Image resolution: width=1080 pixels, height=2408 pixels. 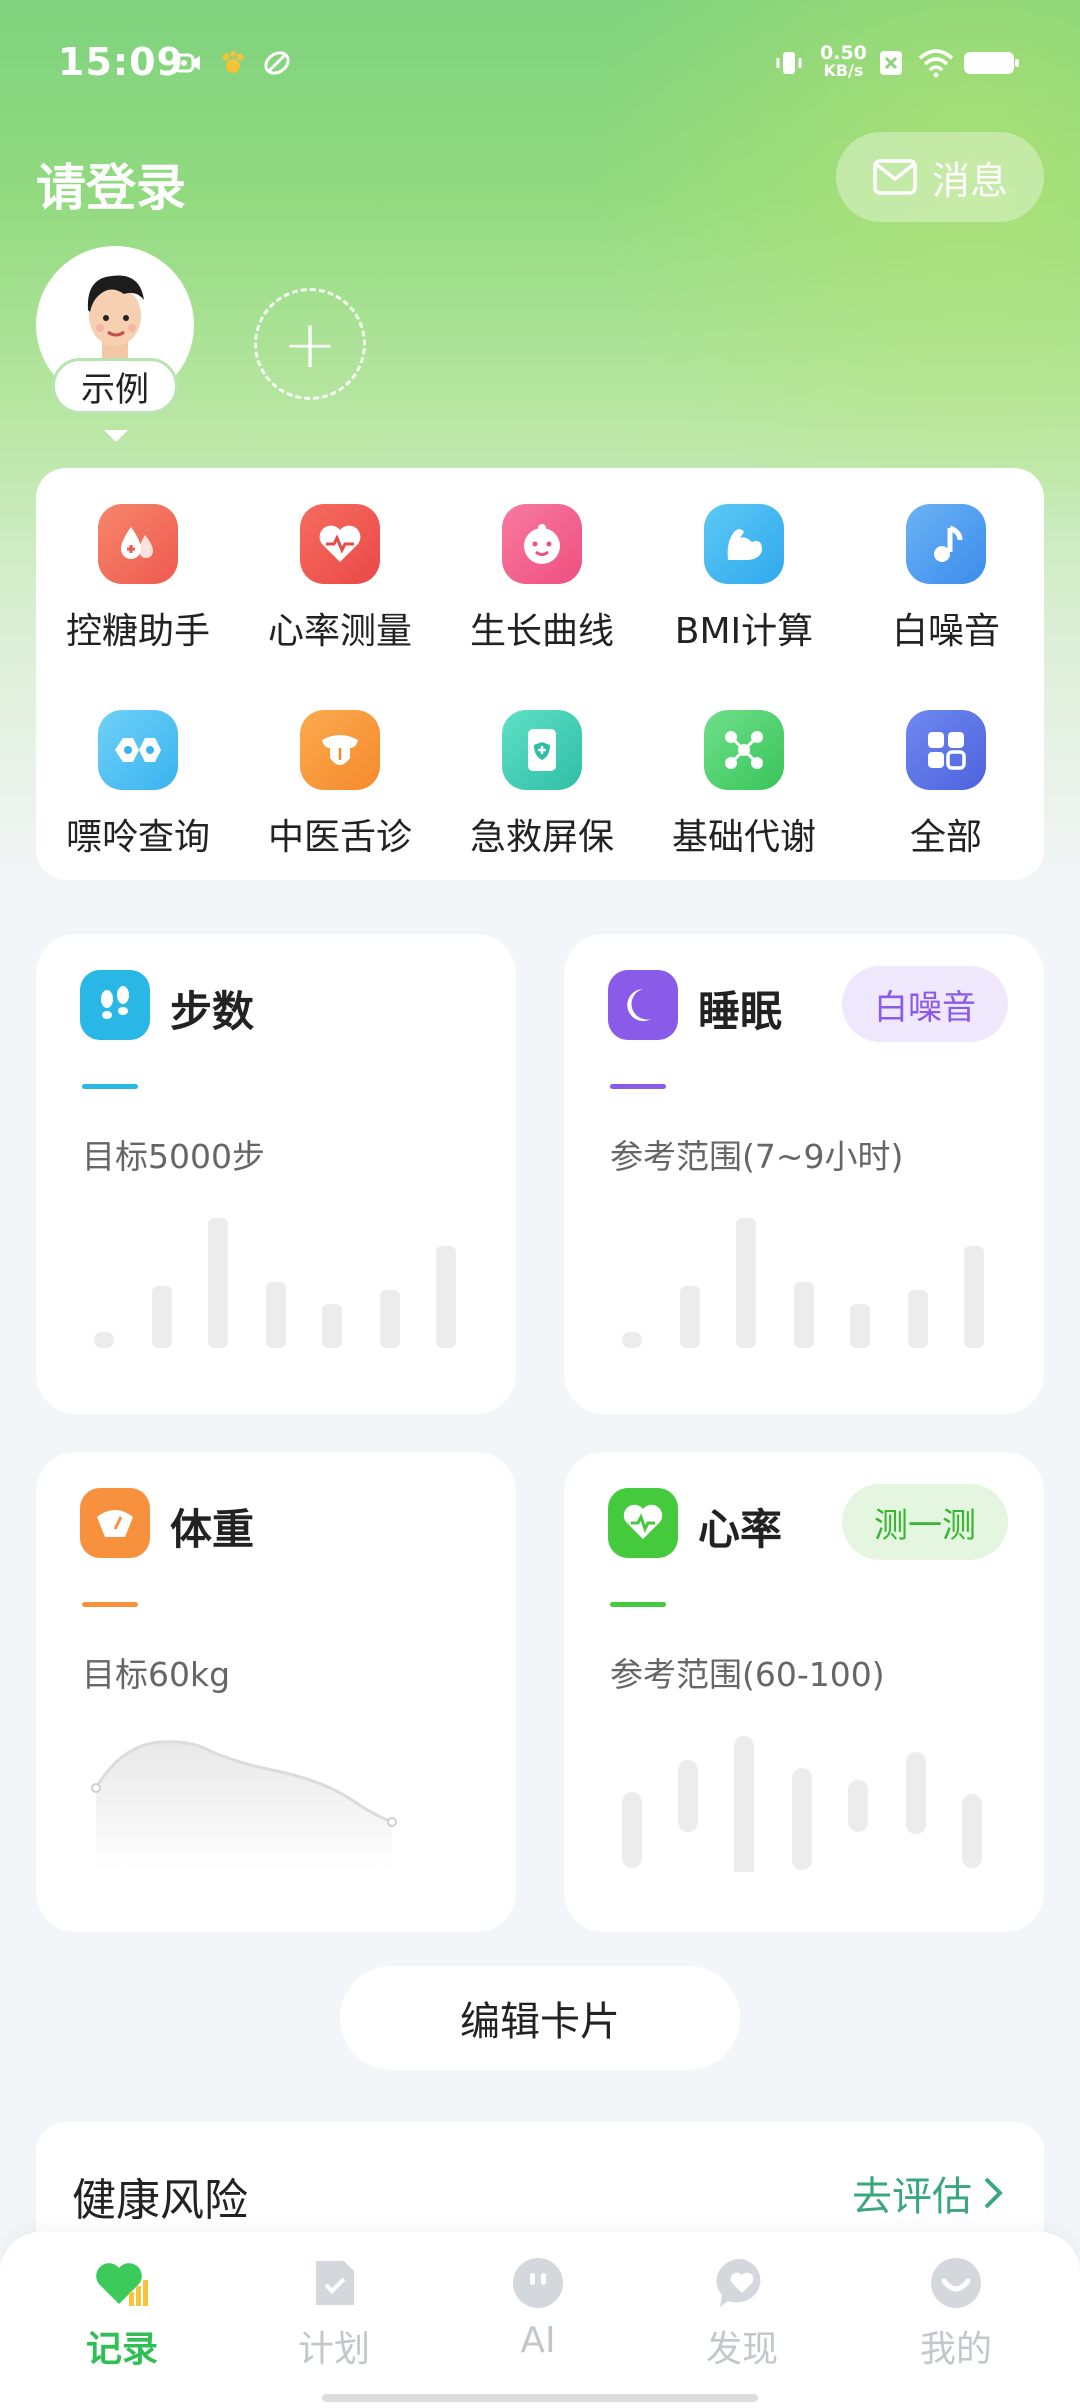 I want to click on svg-text: z, so click(x=648, y=1001).